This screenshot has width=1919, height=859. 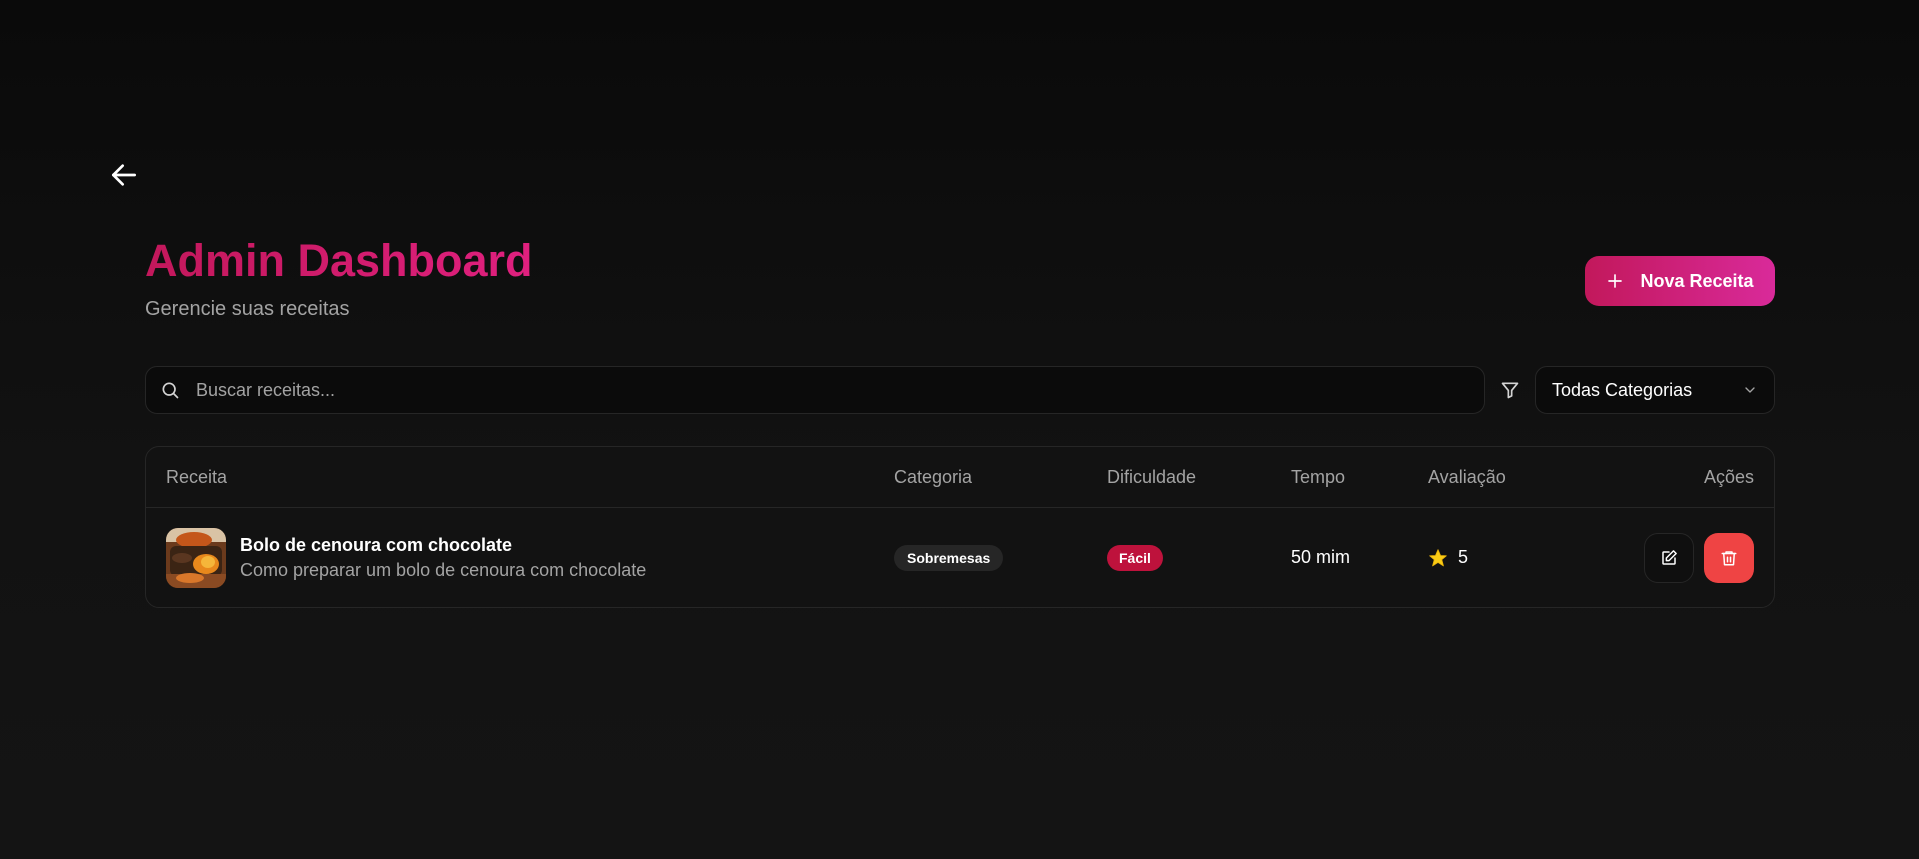 I want to click on trash-icon, so click(x=1729, y=557).